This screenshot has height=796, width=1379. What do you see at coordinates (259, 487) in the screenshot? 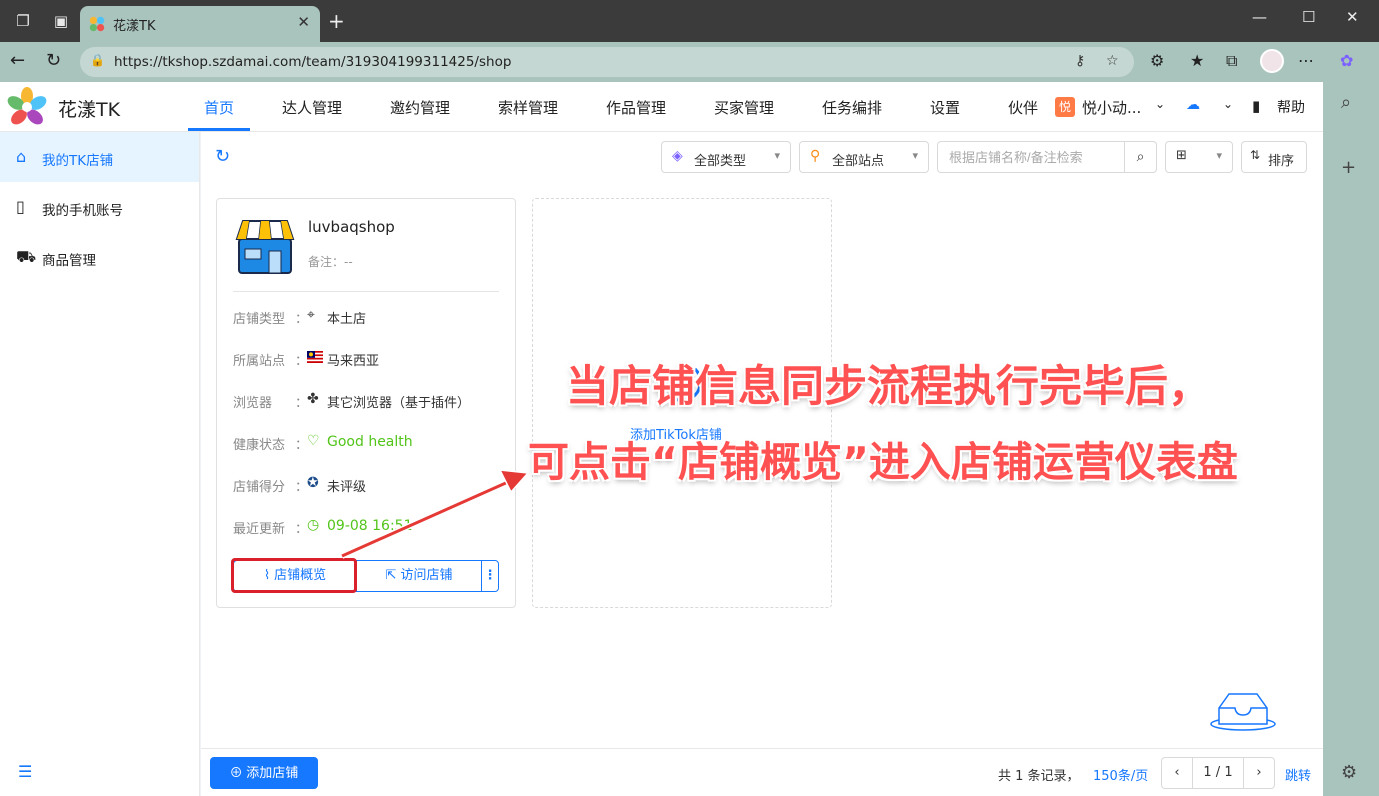
I see `info-key: 店铺得分` at bounding box center [259, 487].